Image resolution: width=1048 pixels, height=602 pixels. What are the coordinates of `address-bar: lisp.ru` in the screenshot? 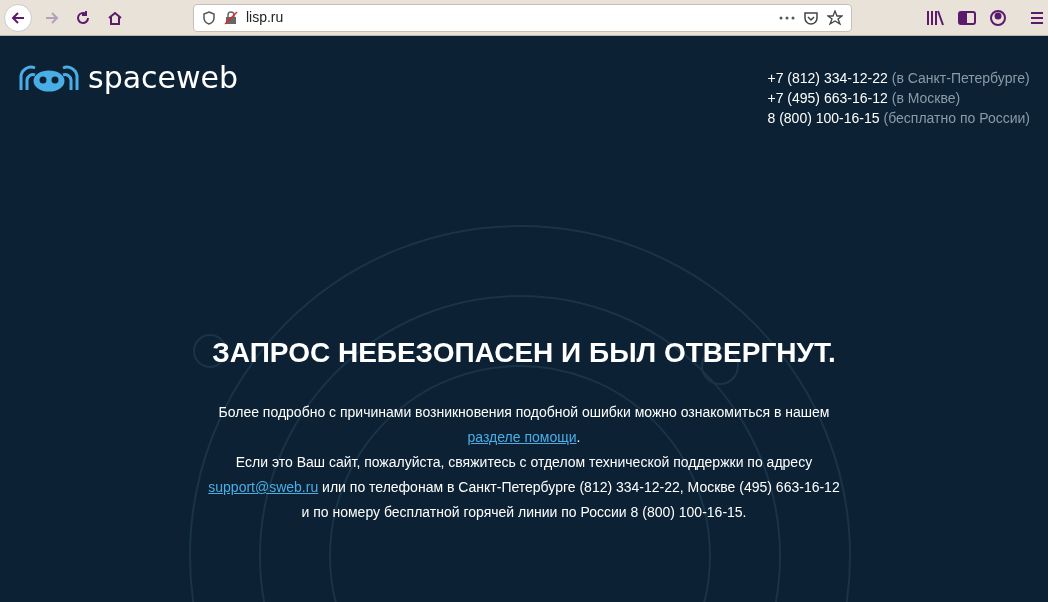 It's located at (522, 17).